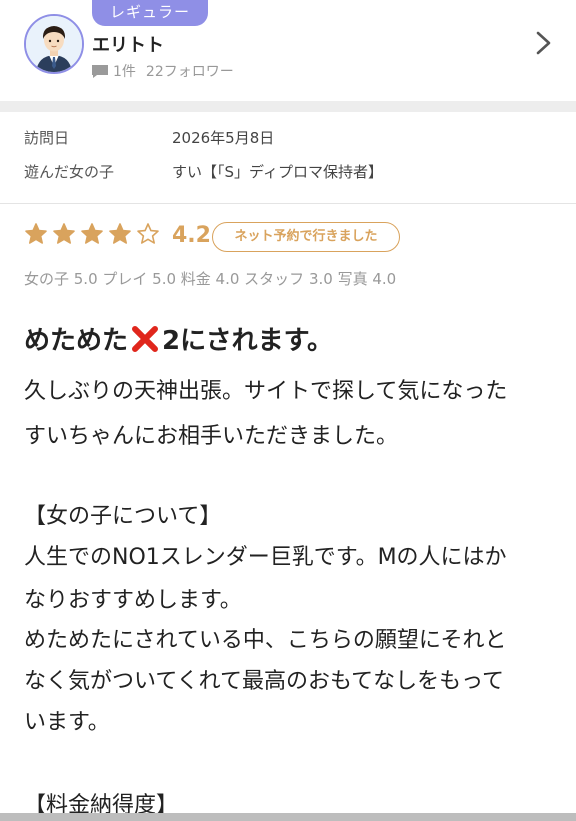  What do you see at coordinates (47, 138) in the screenshot?
I see `visit-date-label: 訪問日` at bounding box center [47, 138].